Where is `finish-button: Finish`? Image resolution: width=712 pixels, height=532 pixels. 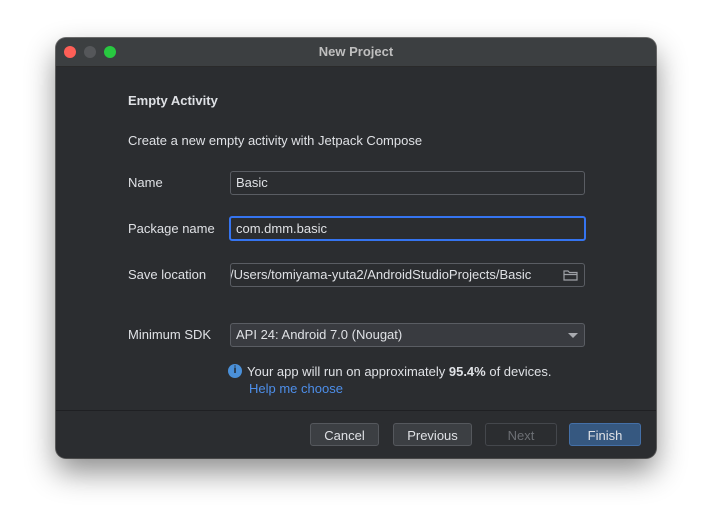 finish-button: Finish is located at coordinates (605, 434).